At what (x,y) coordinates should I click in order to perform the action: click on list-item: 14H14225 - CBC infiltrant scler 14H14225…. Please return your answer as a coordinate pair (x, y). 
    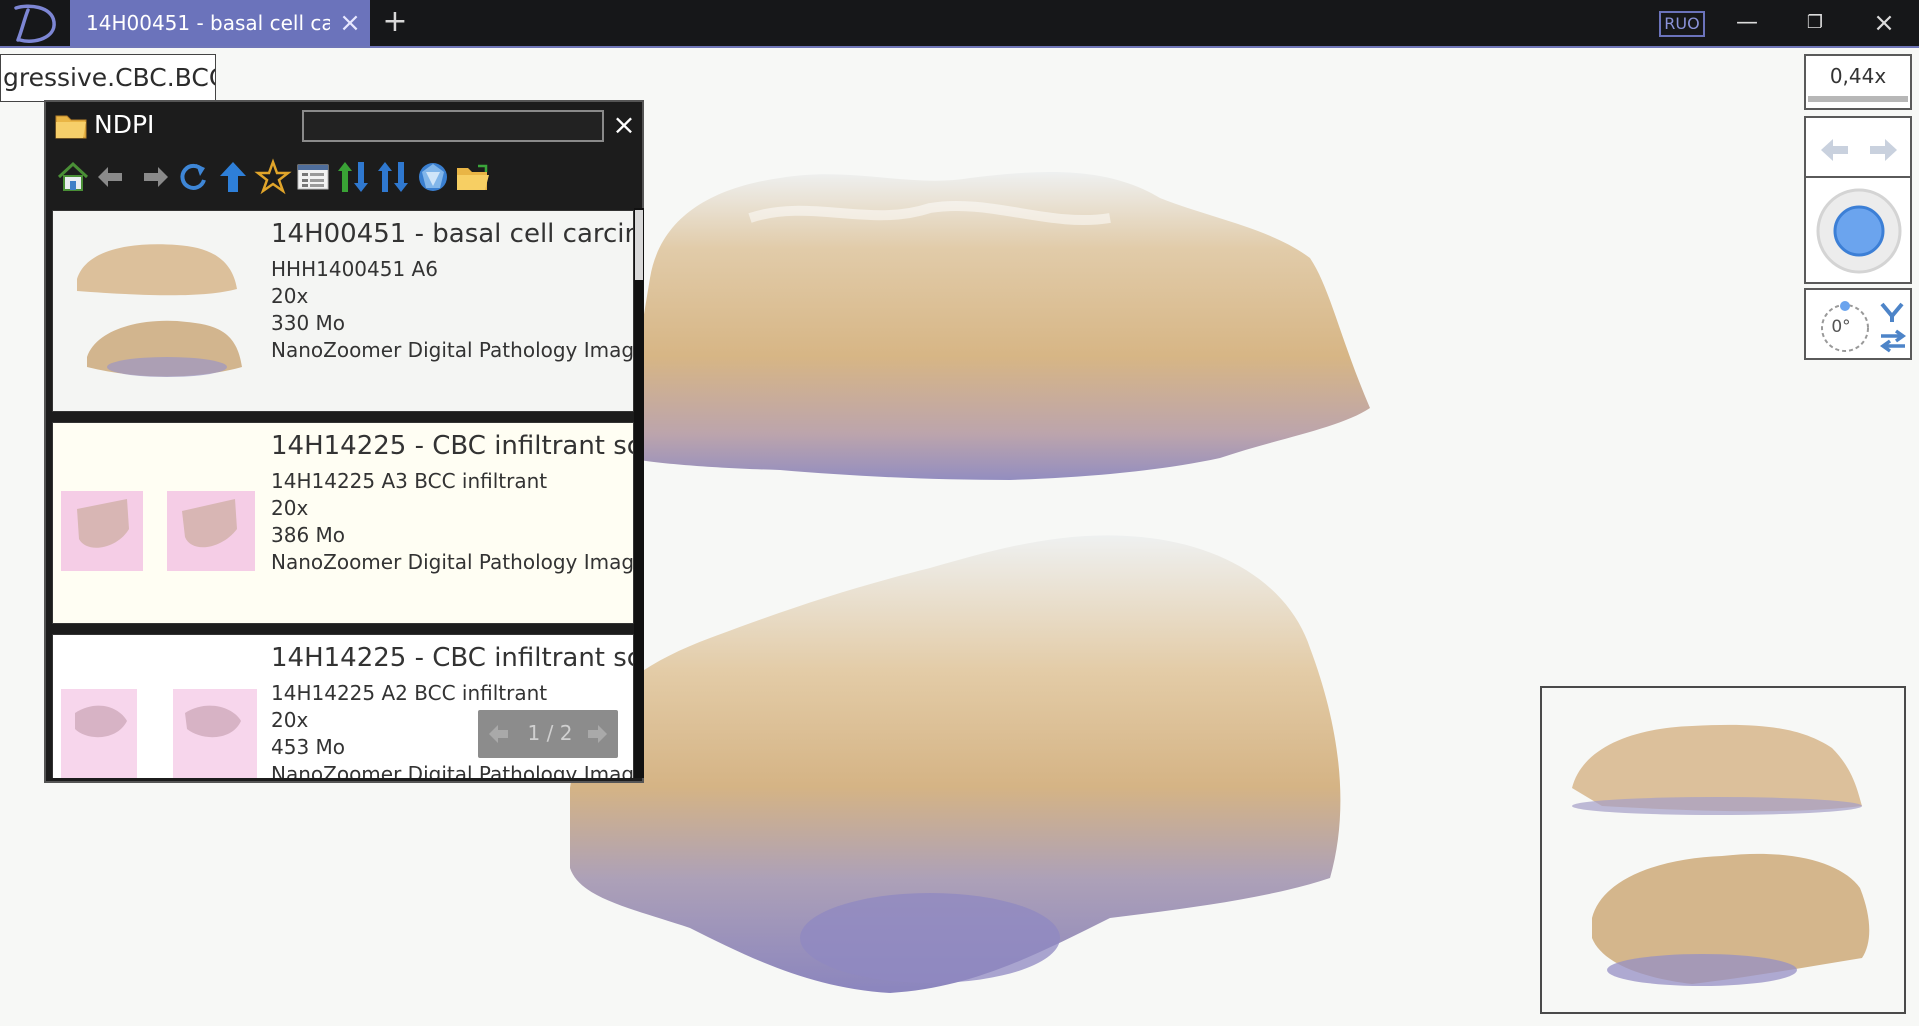
    Looking at the image, I should click on (343, 523).